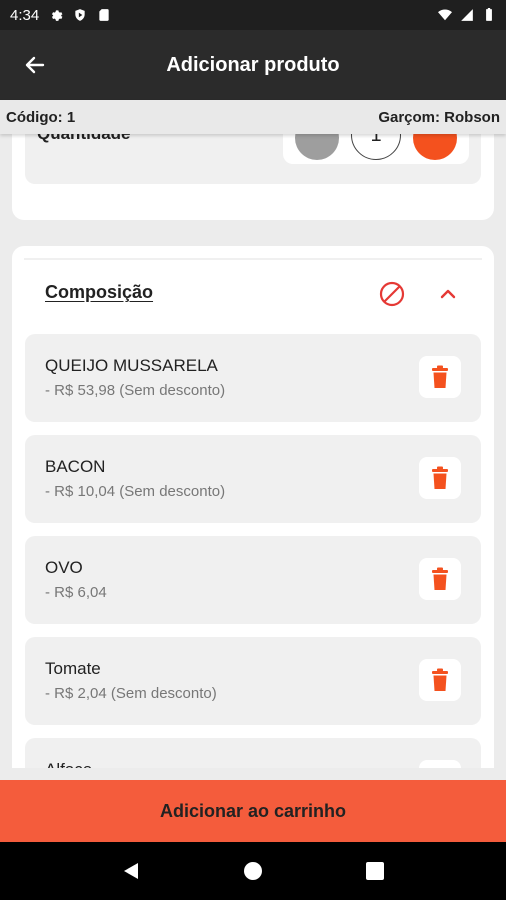  Describe the element at coordinates (135, 390) in the screenshot. I see `item-price: - R$ 53,98 (Sem desconto)` at that location.